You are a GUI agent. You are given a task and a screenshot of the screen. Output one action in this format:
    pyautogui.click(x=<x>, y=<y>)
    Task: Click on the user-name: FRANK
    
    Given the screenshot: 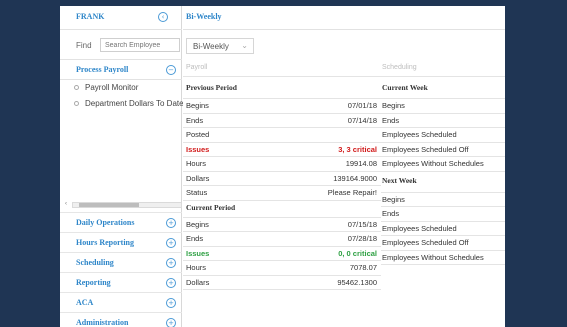 What is the action you would take?
    pyautogui.click(x=90, y=16)
    